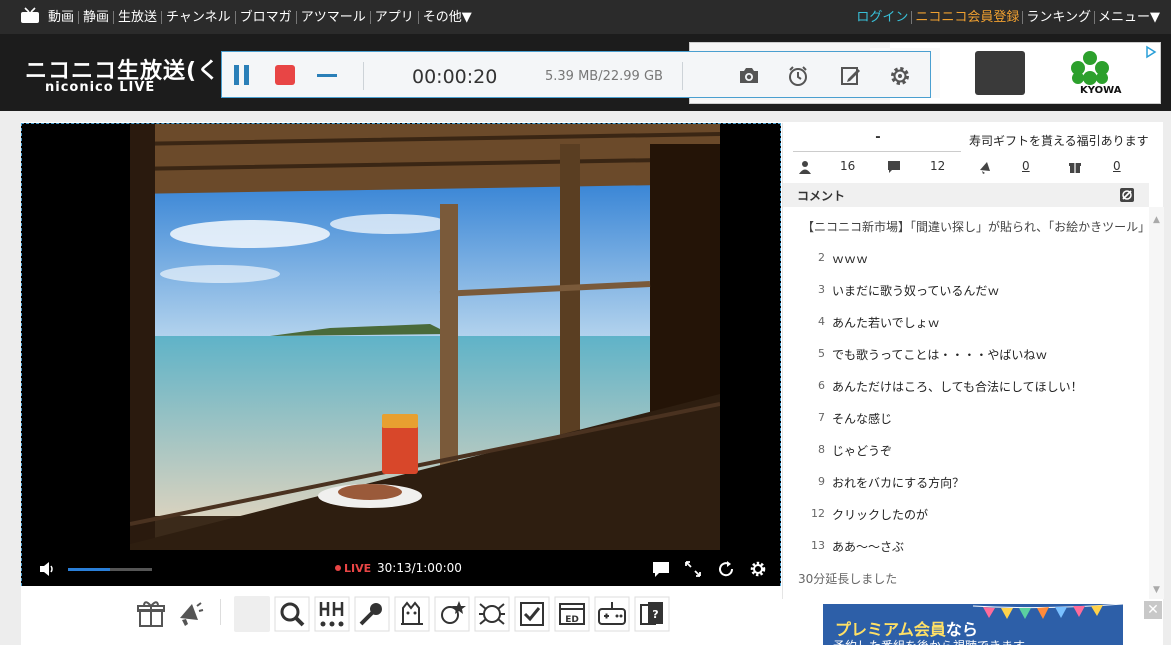  Describe the element at coordinates (447, 17) in the screenshot. I see `nav-other: その他▼` at that location.